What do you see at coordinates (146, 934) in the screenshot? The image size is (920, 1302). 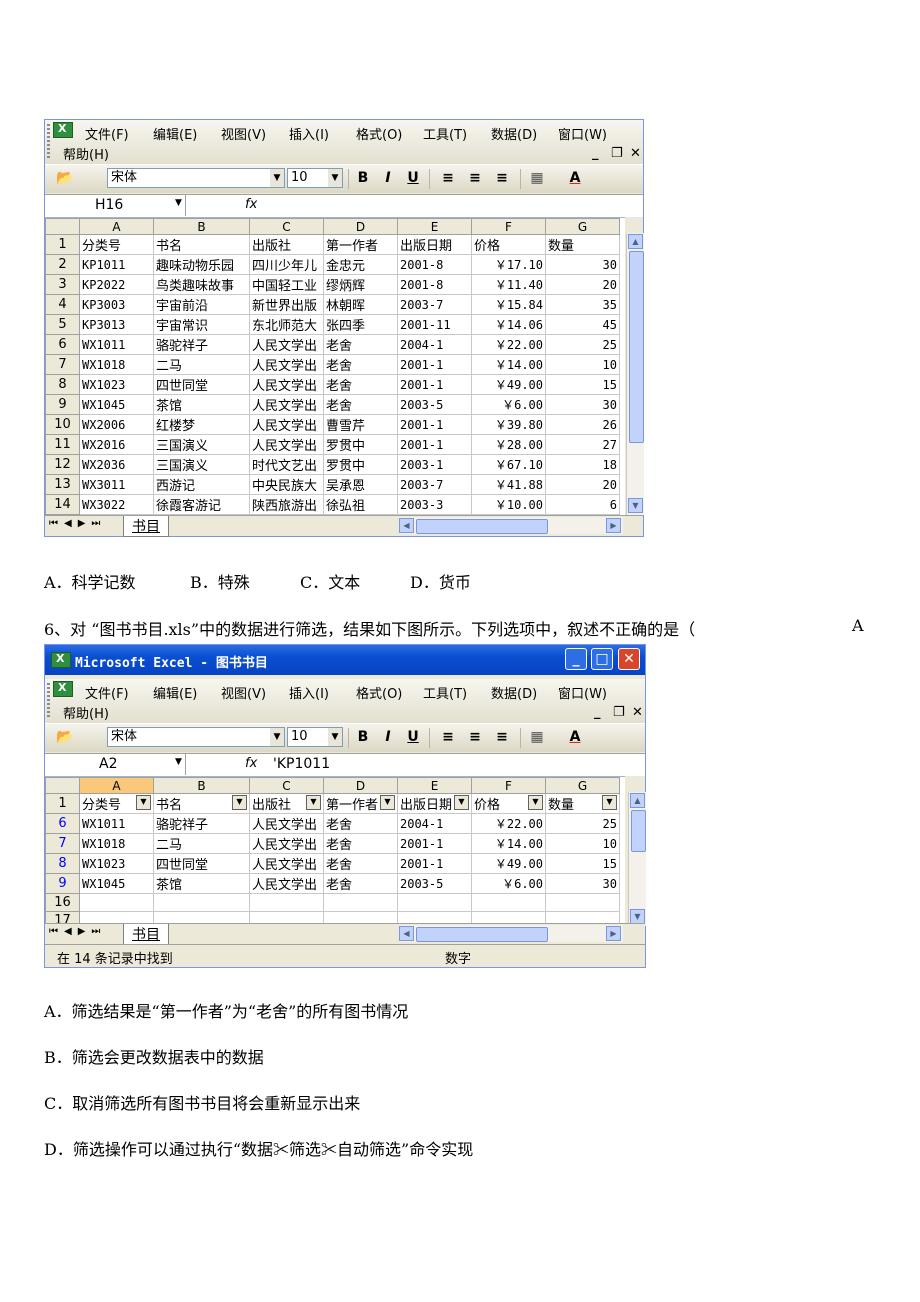 I see `sheet-tab: 书目` at bounding box center [146, 934].